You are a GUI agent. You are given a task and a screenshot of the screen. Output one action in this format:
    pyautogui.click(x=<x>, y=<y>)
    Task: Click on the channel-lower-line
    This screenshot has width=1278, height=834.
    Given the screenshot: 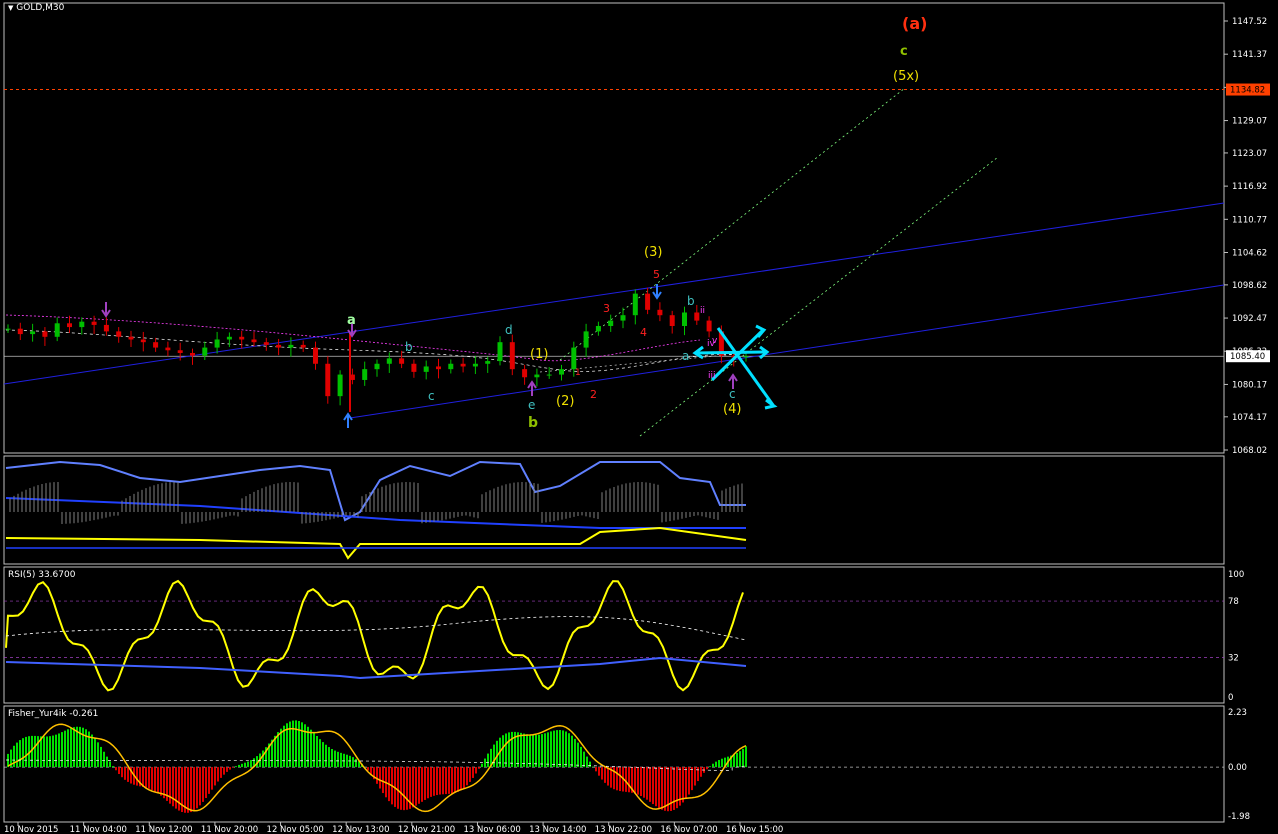 What is the action you would take?
    pyautogui.click(x=787, y=351)
    